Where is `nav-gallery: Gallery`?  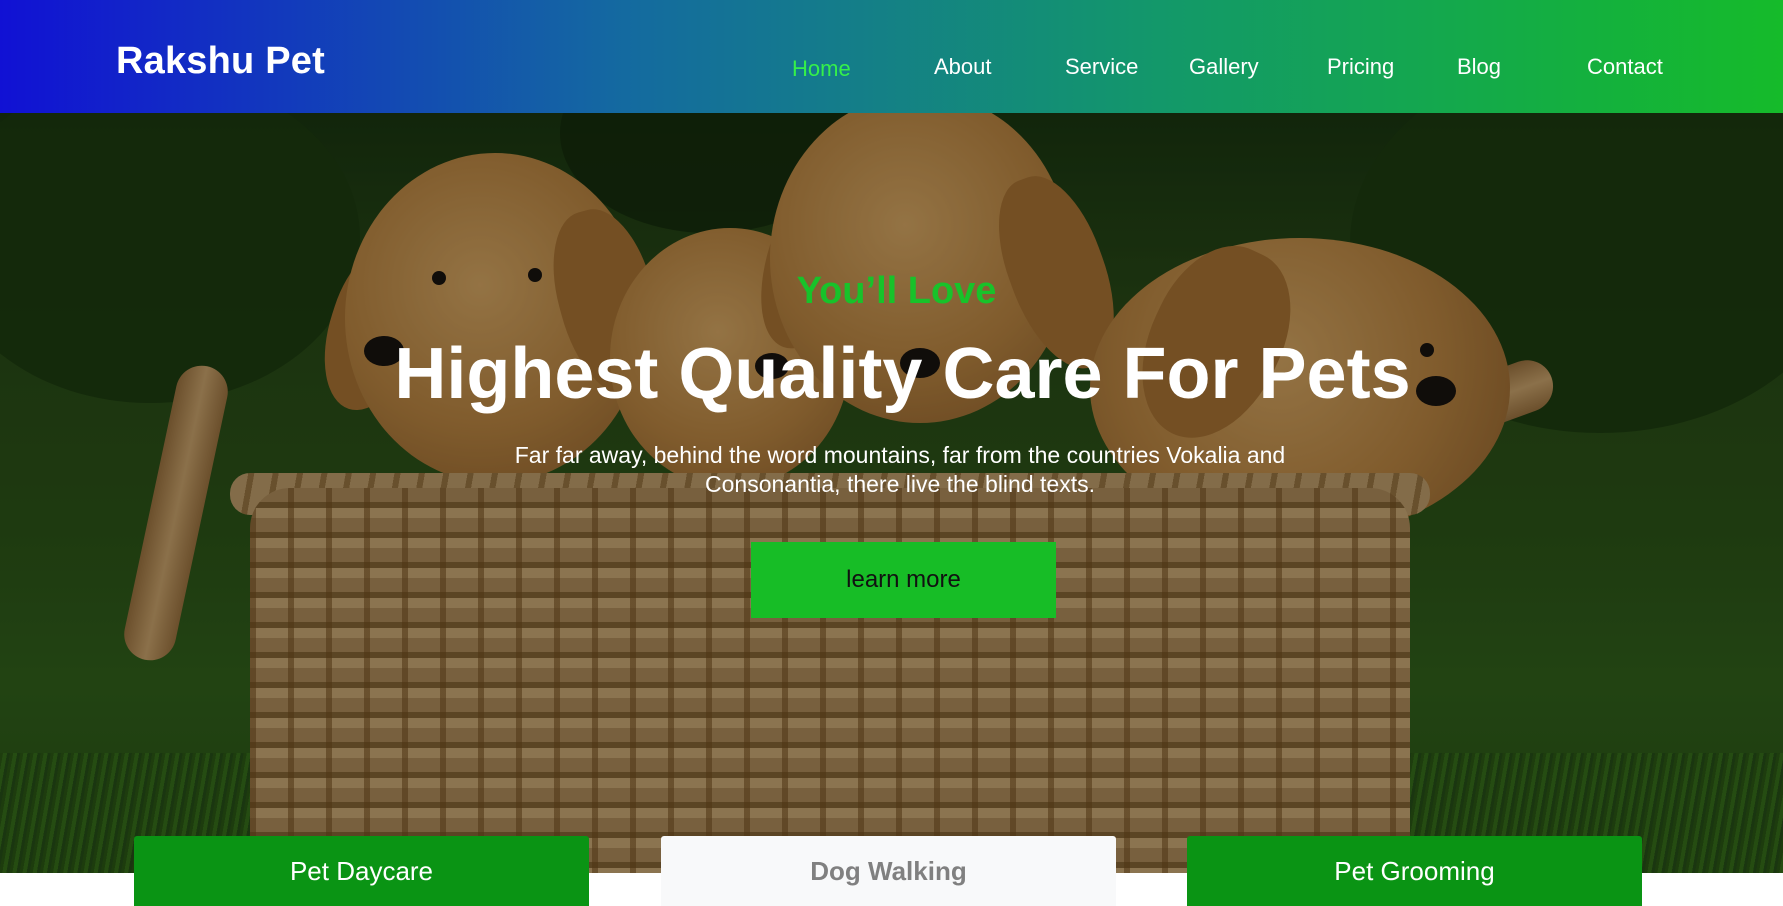 nav-gallery: Gallery is located at coordinates (1224, 67).